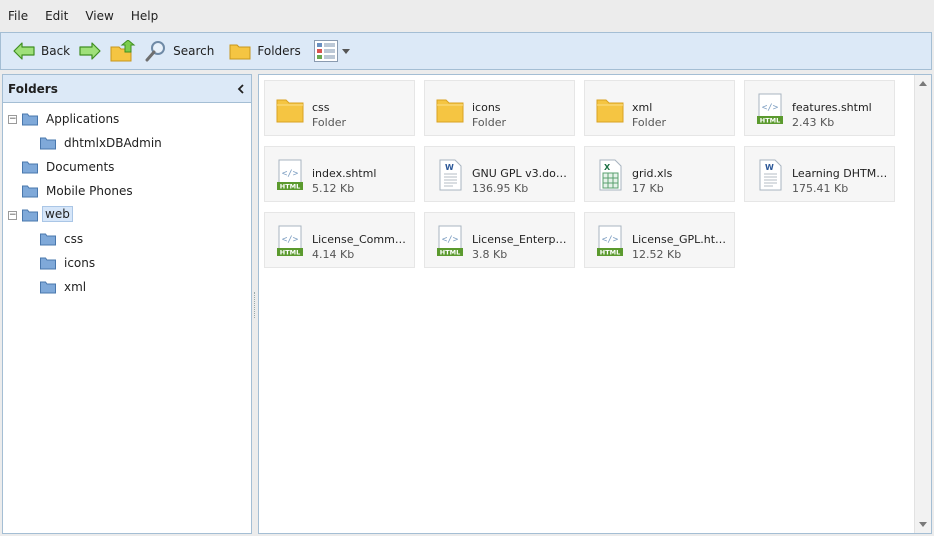  What do you see at coordinates (127, 167) in the screenshot?
I see `tree-item-documents: Documents` at bounding box center [127, 167].